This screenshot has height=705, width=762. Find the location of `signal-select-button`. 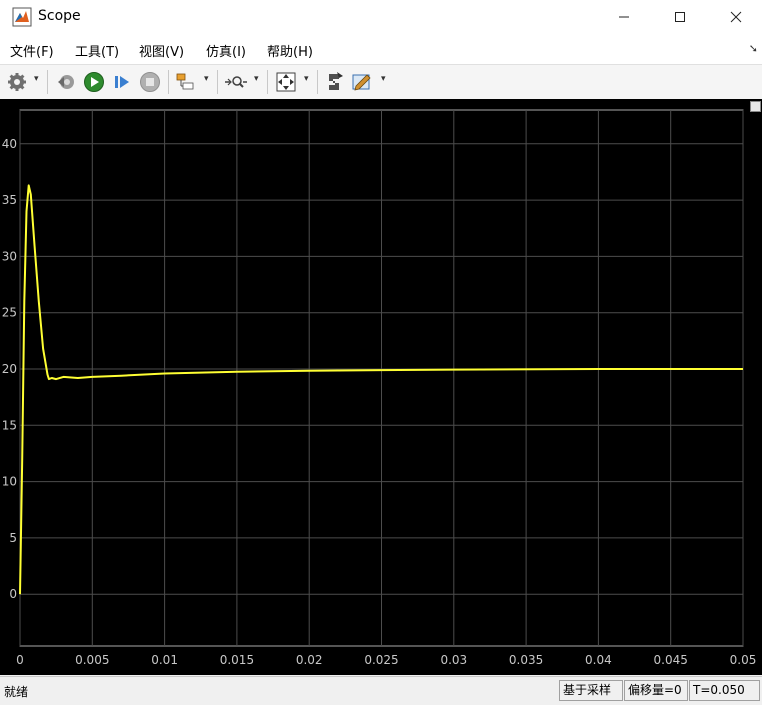

signal-select-button is located at coordinates (186, 82).